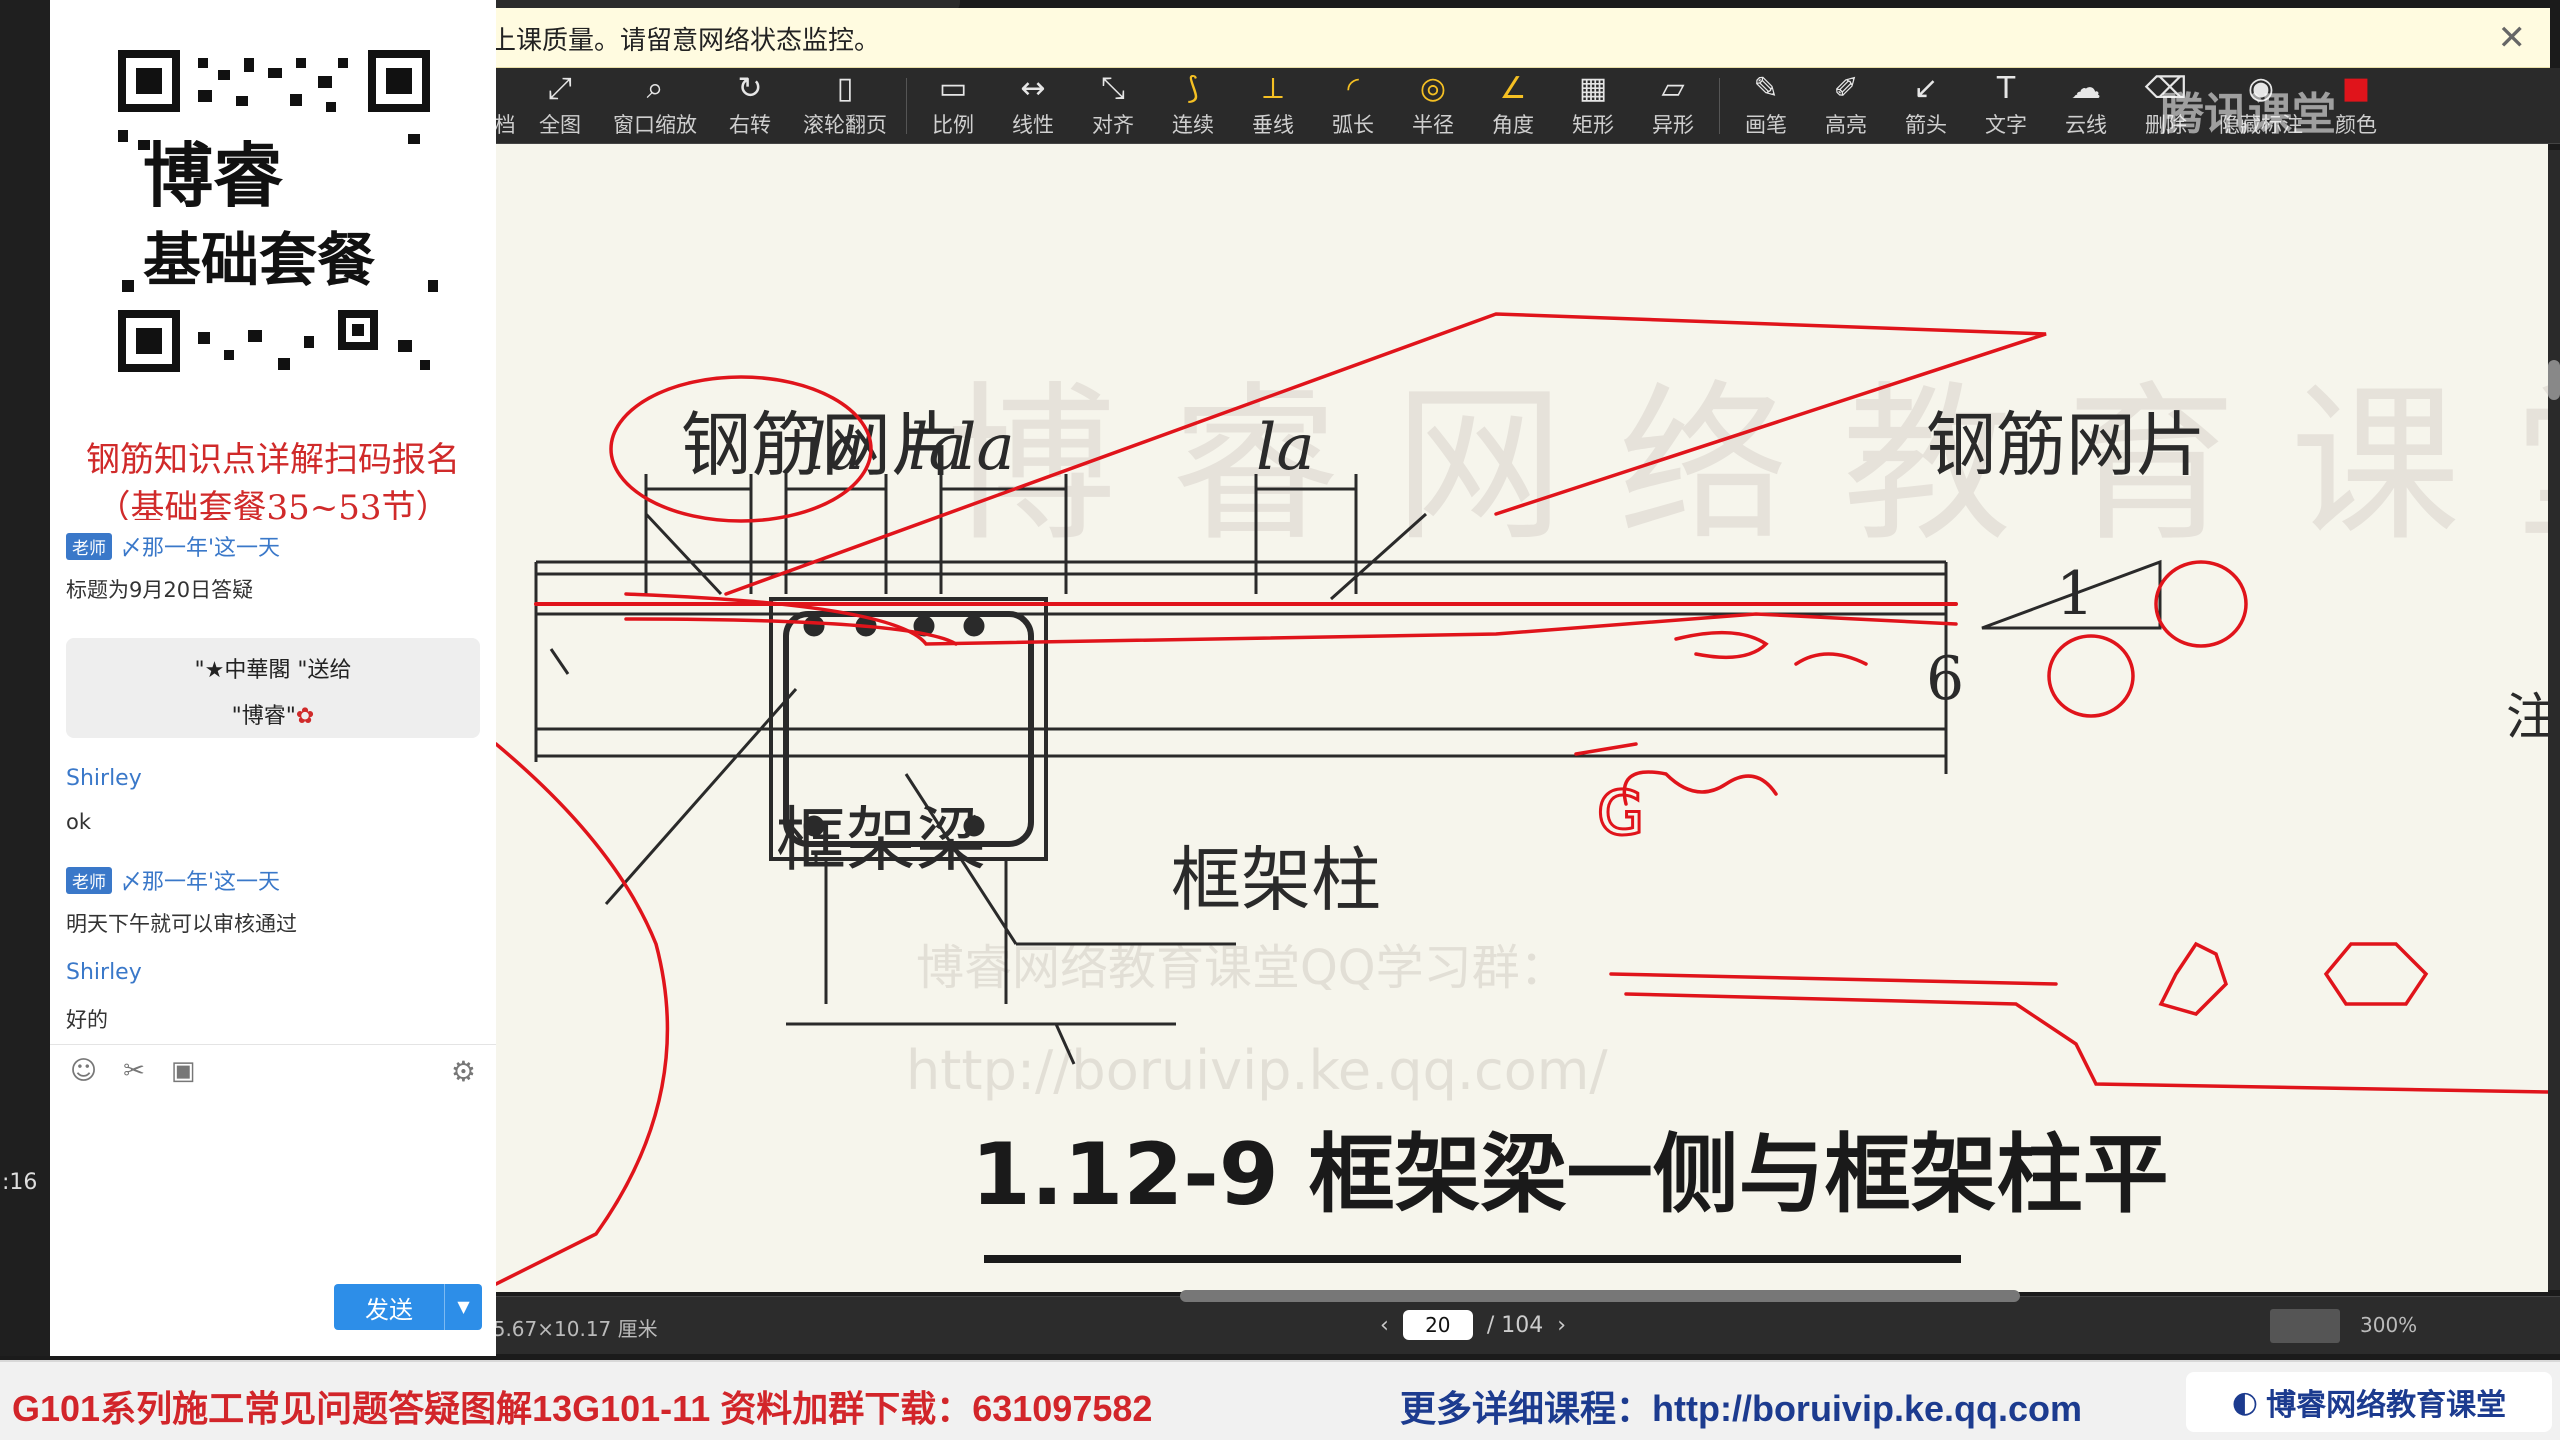  I want to click on notification-text: 上课质量。请留意网络状态监控。, so click(685, 41).